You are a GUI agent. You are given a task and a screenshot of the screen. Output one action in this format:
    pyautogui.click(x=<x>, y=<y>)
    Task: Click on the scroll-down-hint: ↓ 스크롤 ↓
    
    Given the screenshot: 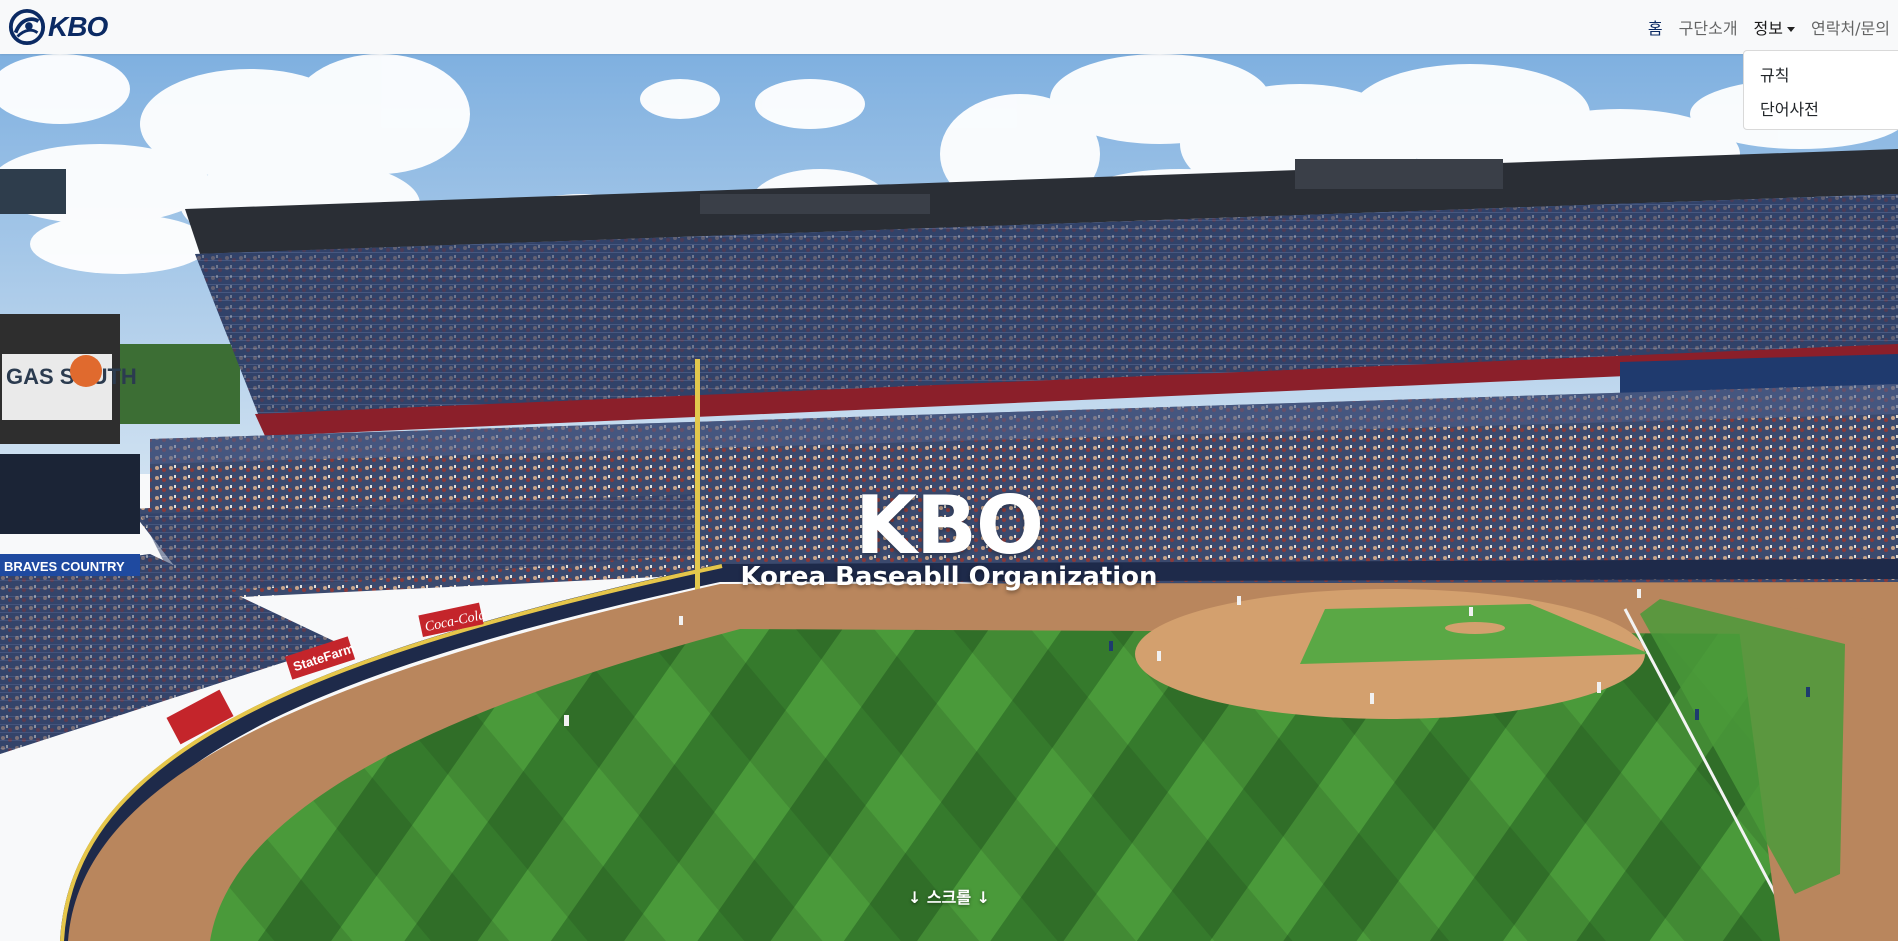 What is the action you would take?
    pyautogui.click(x=949, y=896)
    